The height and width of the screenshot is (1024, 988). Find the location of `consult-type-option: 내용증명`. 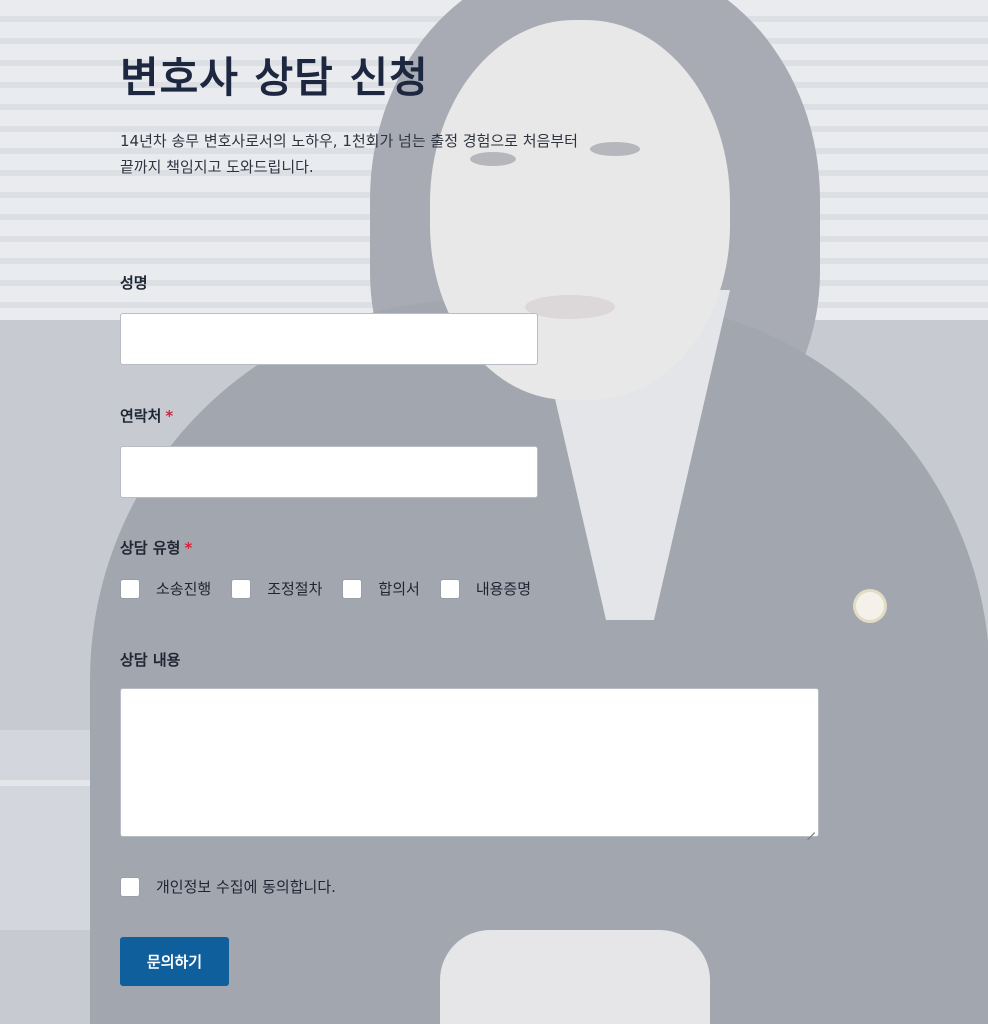

consult-type-option: 내용증명 is located at coordinates (485, 588).